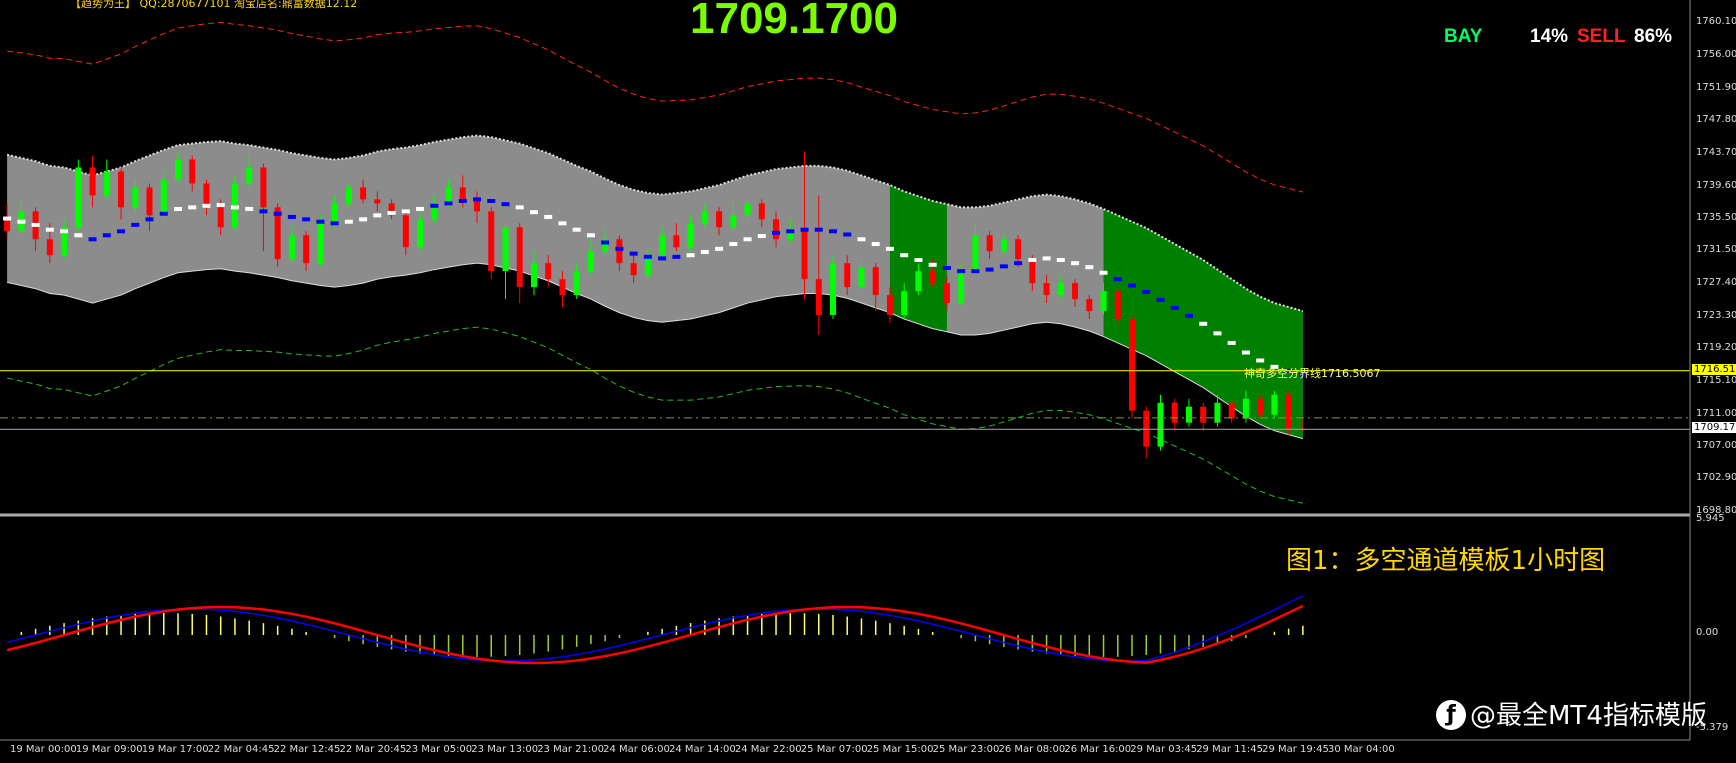 This screenshot has height=763, width=1736. Describe the element at coordinates (570, 749) in the screenshot. I see `time-tick-label: 23 Mar 21:00` at that location.